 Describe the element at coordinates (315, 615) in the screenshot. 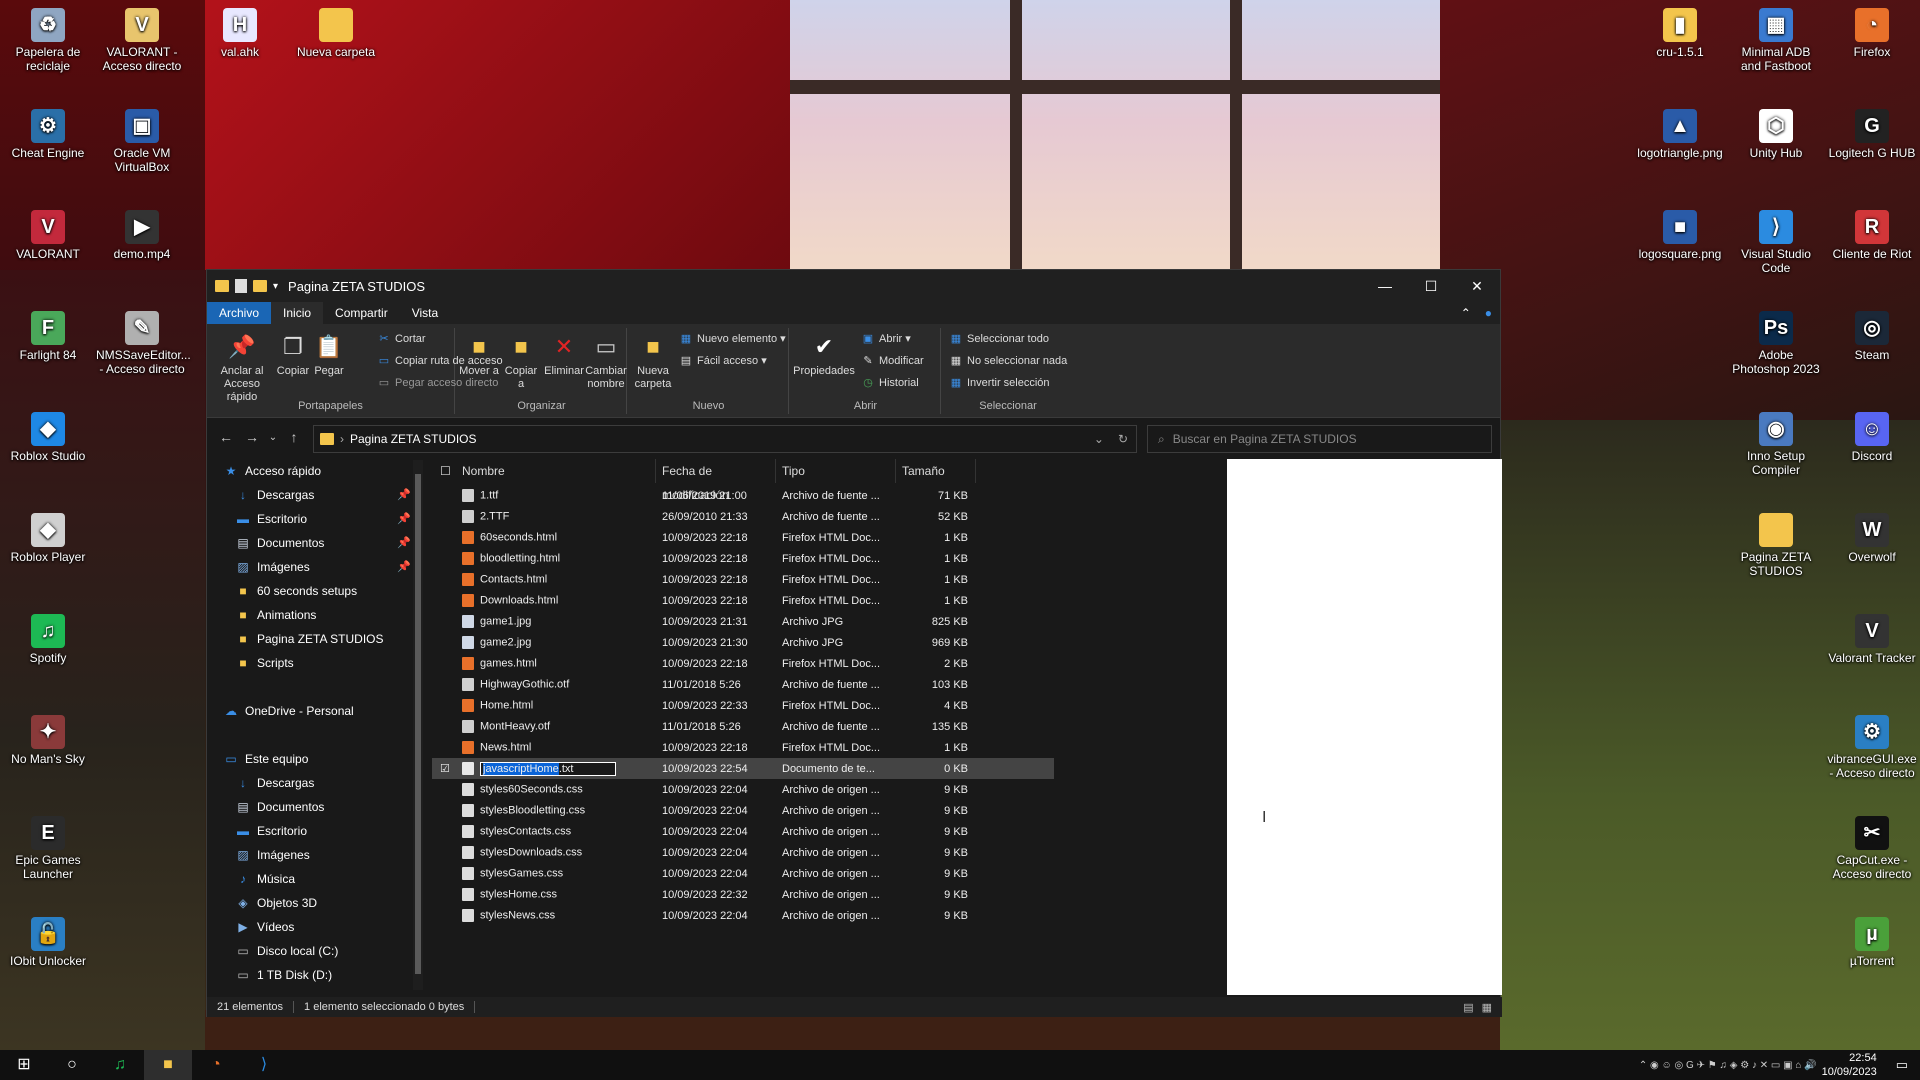

I see `nav-item: ■ Animations` at that location.